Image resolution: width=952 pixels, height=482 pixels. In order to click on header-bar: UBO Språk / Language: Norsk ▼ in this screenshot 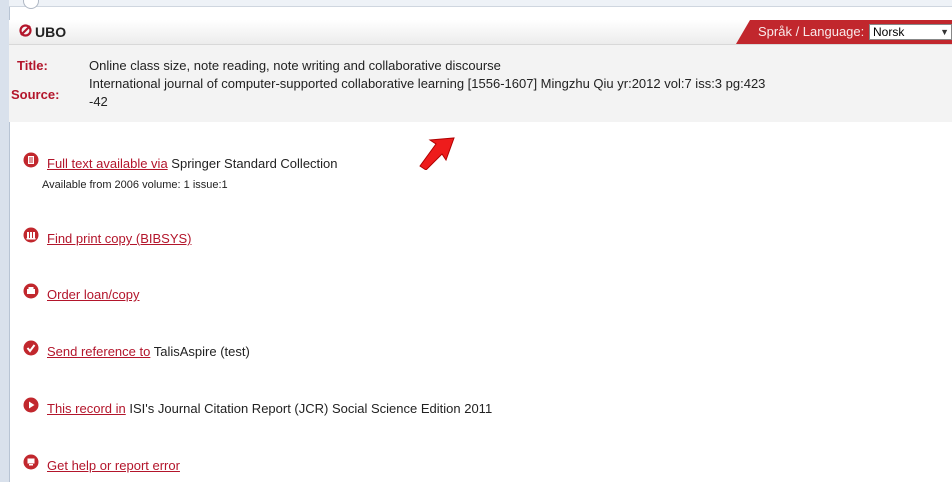, I will do `click(480, 32)`.